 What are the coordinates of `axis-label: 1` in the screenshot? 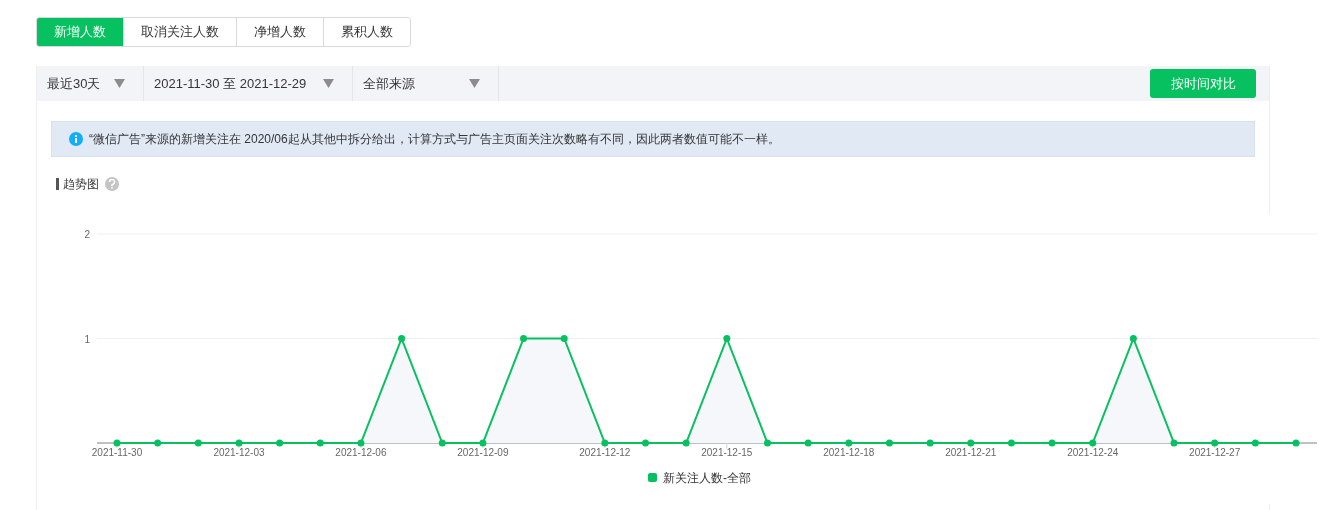 It's located at (87, 339).